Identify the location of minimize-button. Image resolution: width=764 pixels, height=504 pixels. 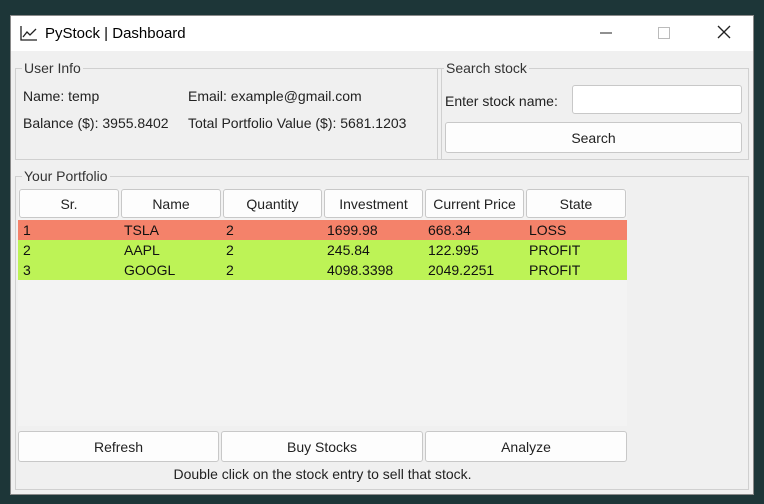
(606, 33).